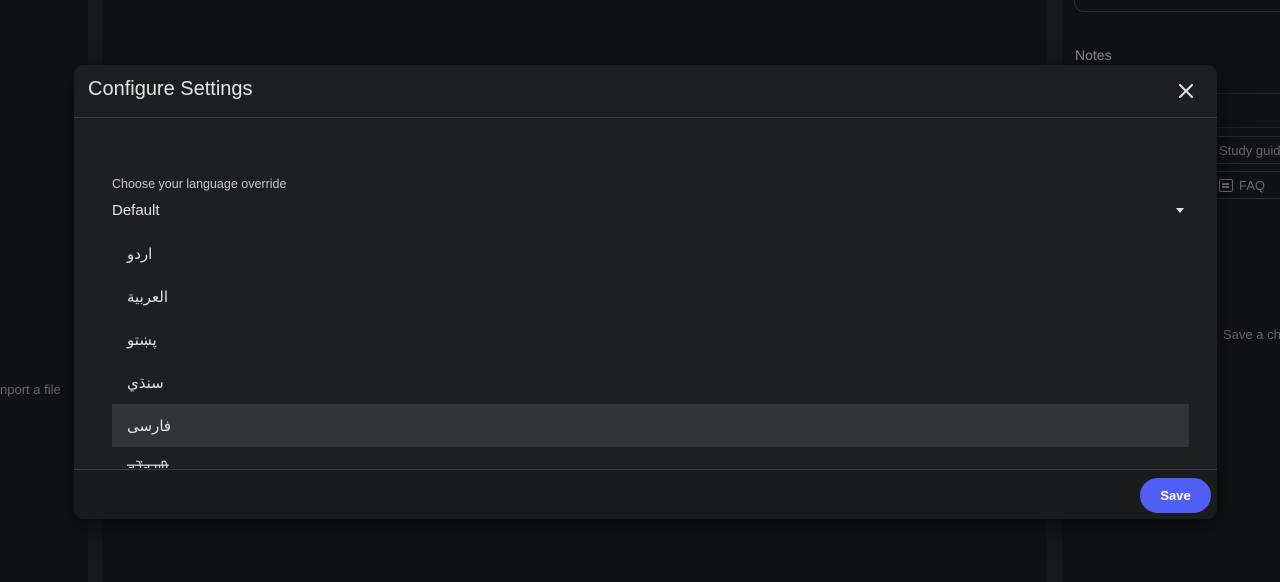  I want to click on language-option: پښتو, so click(650, 339).